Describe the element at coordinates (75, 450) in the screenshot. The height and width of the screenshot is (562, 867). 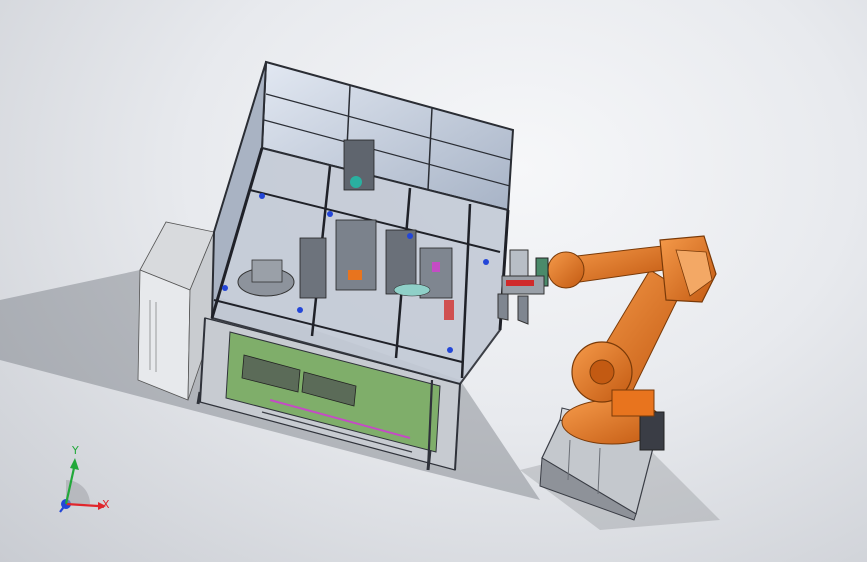
I see `y-axis-label: Y` at that location.